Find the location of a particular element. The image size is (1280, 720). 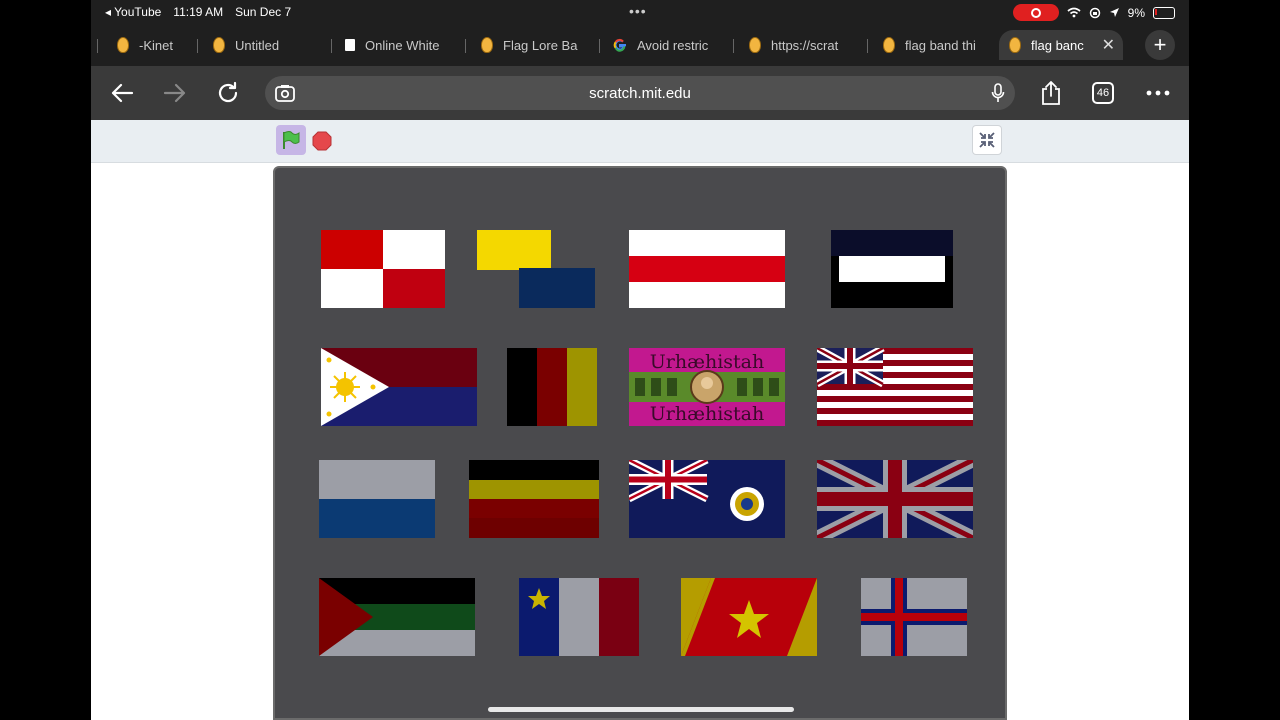

status-date: Sun Dec 7 is located at coordinates (263, 12).